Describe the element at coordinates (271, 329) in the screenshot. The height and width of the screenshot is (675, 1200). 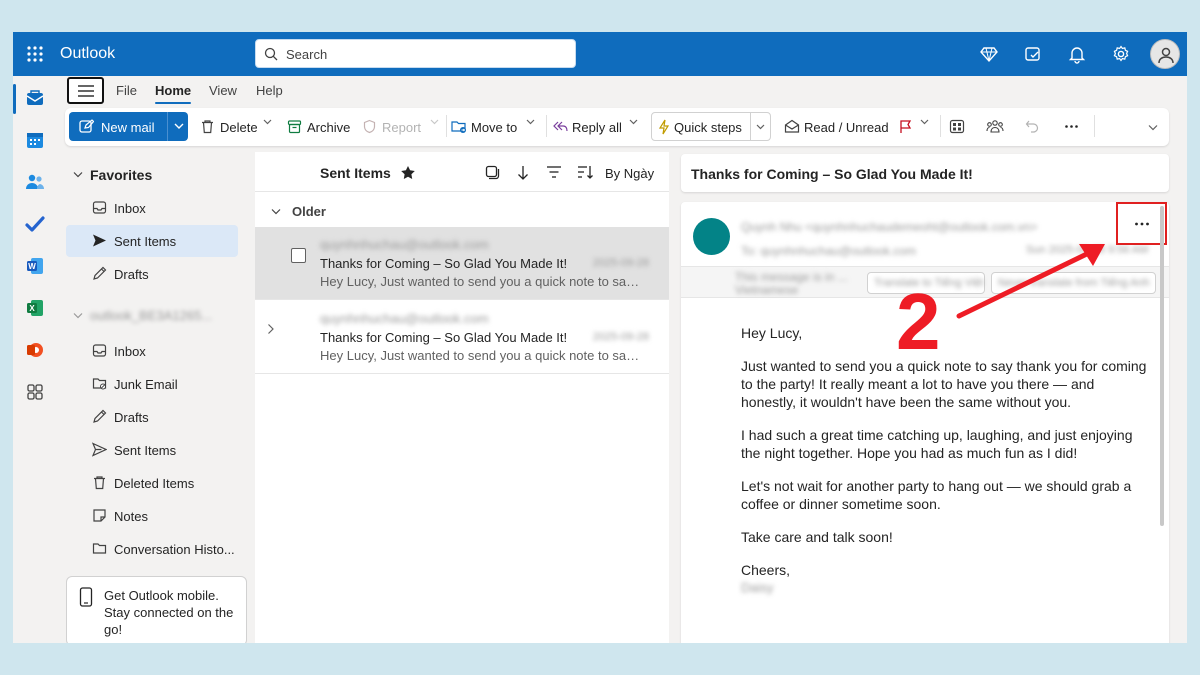
I see `chevron-right-icon` at that location.